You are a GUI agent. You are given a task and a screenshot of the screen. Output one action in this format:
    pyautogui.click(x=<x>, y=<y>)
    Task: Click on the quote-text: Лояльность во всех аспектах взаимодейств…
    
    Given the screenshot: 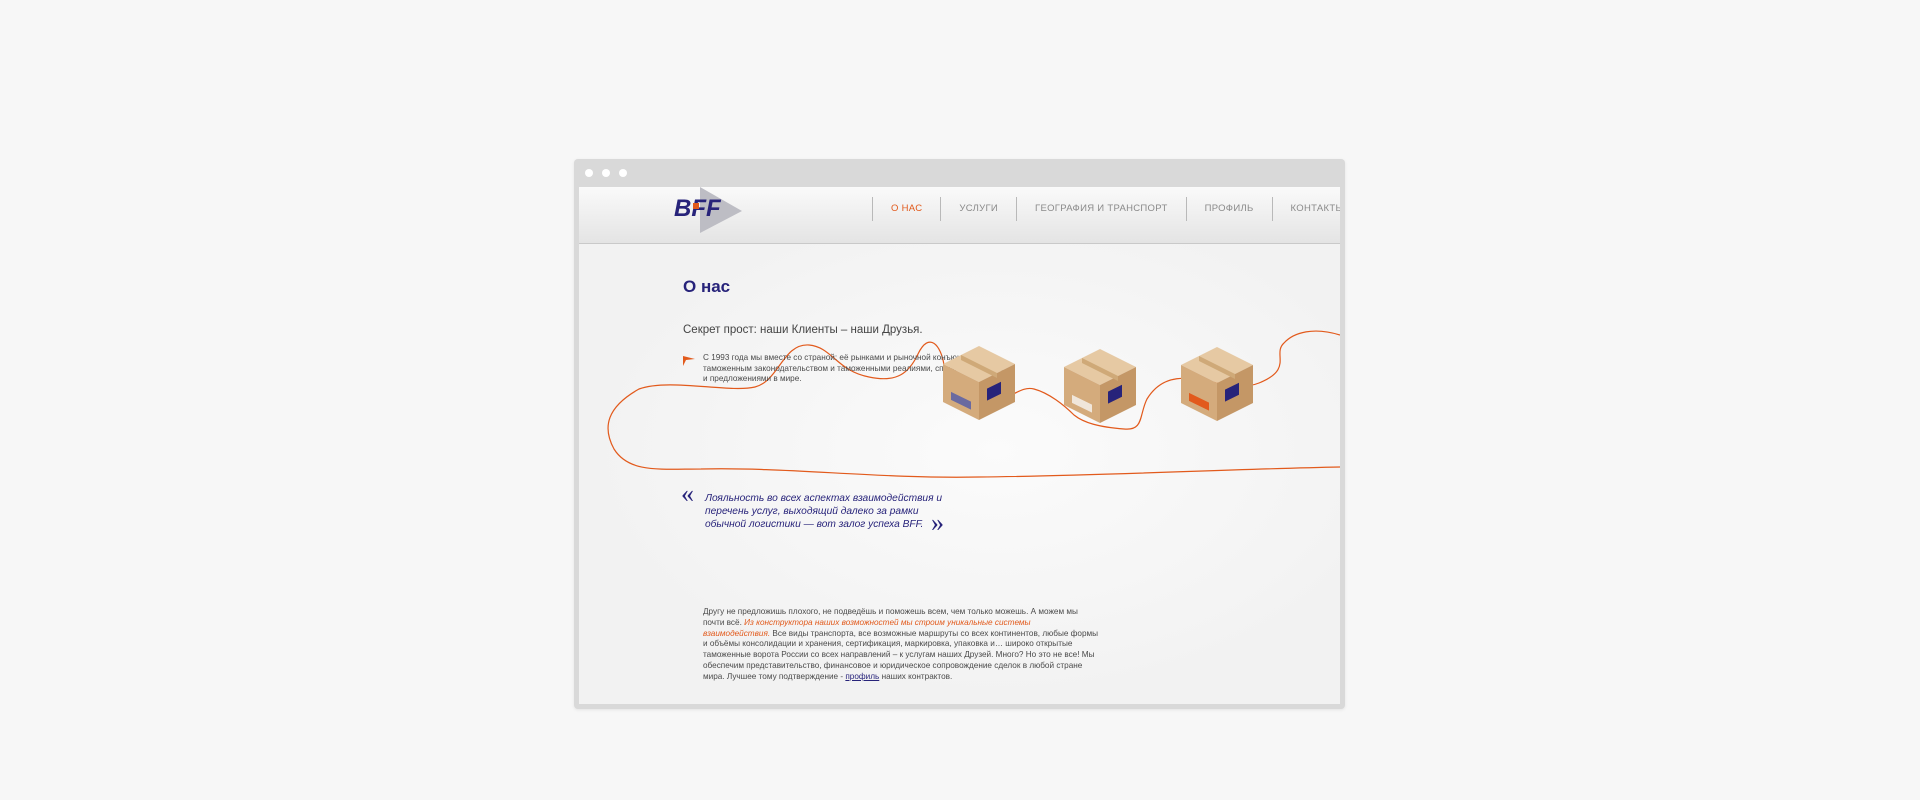 What is the action you would take?
    pyautogui.click(x=824, y=511)
    